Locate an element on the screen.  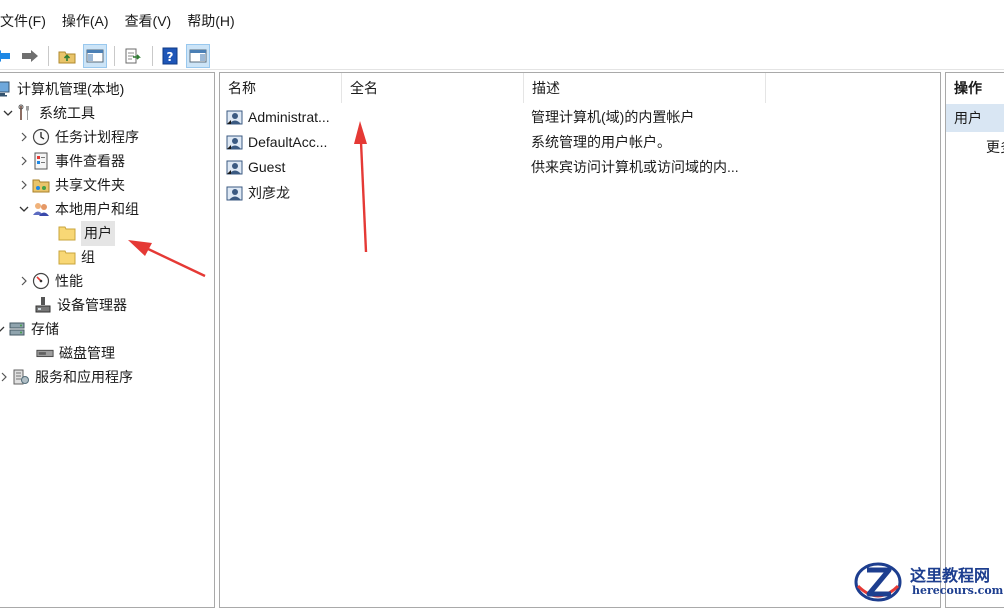
tree-item-system-tools: 系统工具 is located at coordinates (47, 113).